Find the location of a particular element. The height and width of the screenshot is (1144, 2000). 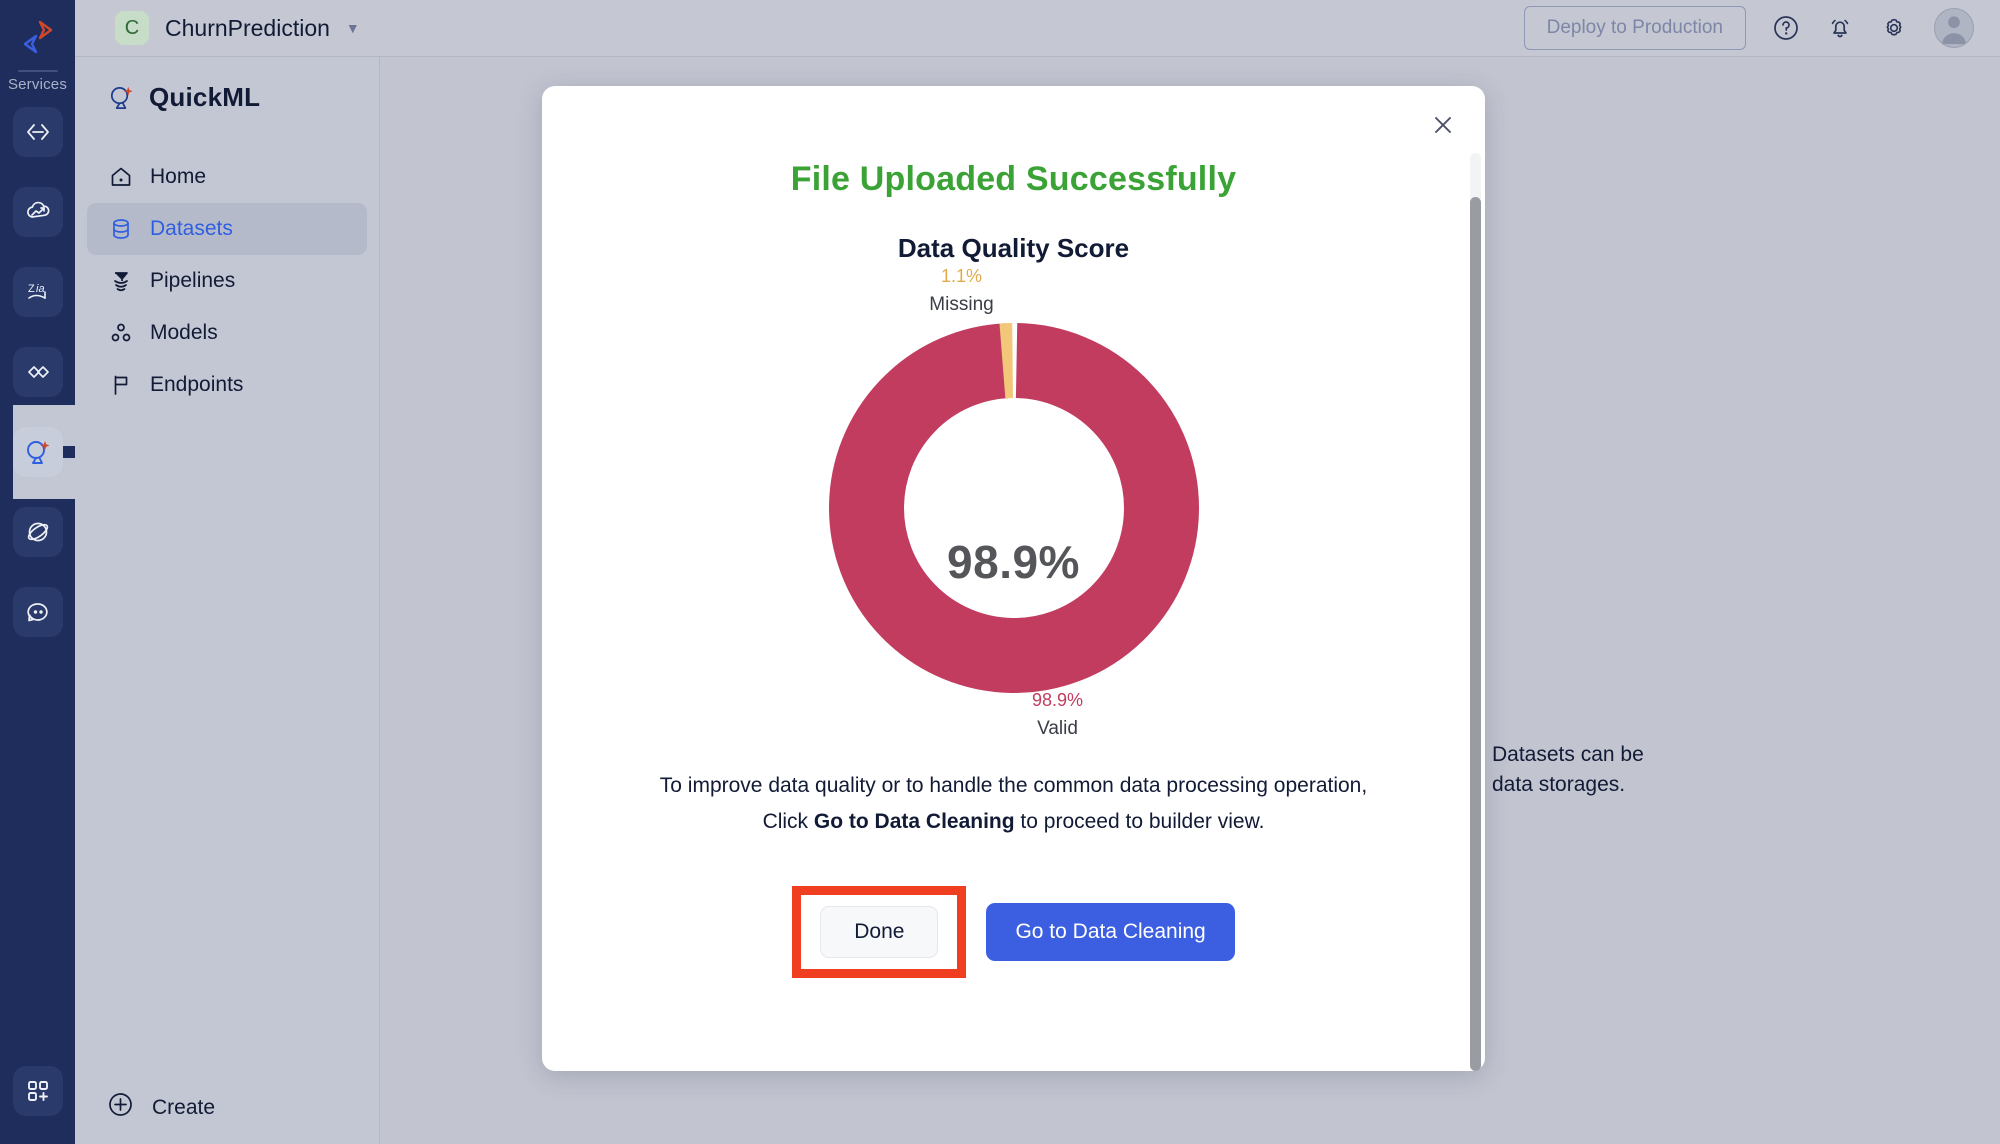

flag-icon is located at coordinates (121, 385).